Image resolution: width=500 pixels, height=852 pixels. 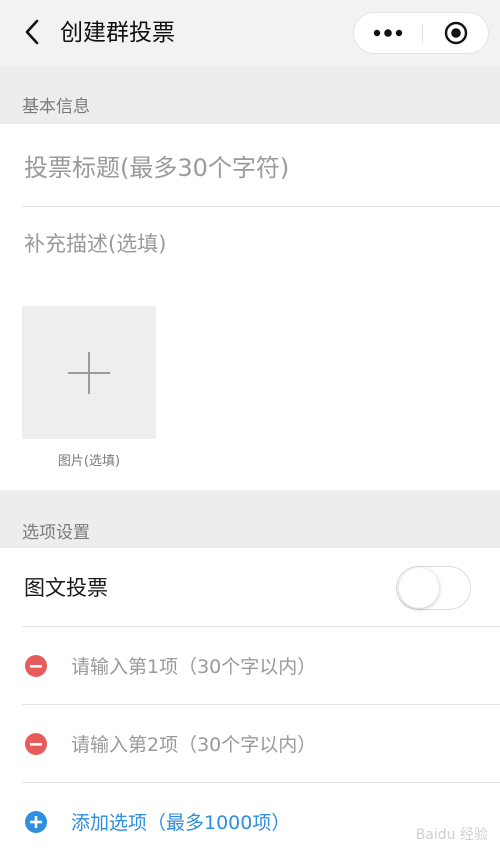 I want to click on page-title: 创建群投票, so click(x=117, y=33).